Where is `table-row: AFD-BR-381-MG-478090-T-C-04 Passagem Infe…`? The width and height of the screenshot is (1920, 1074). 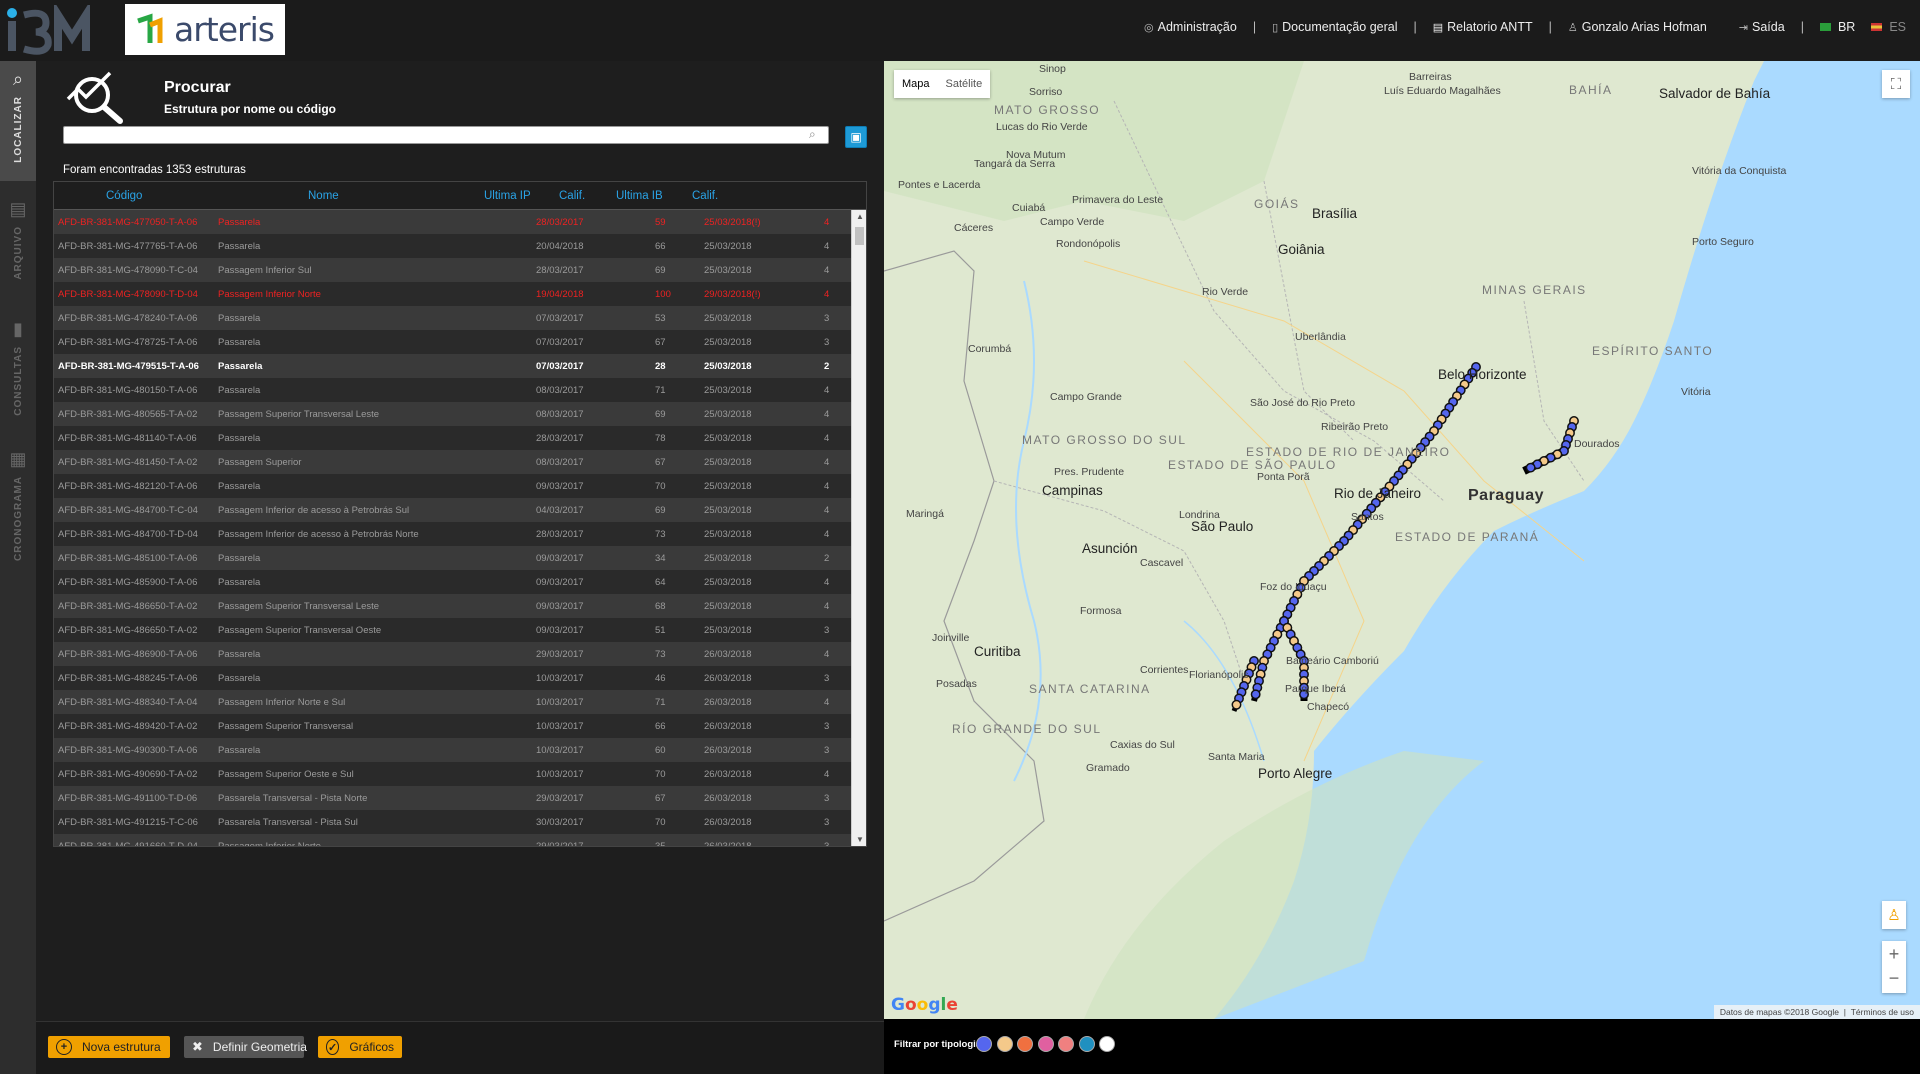 table-row: AFD-BR-381-MG-478090-T-C-04 Passagem Infe… is located at coordinates (452, 270).